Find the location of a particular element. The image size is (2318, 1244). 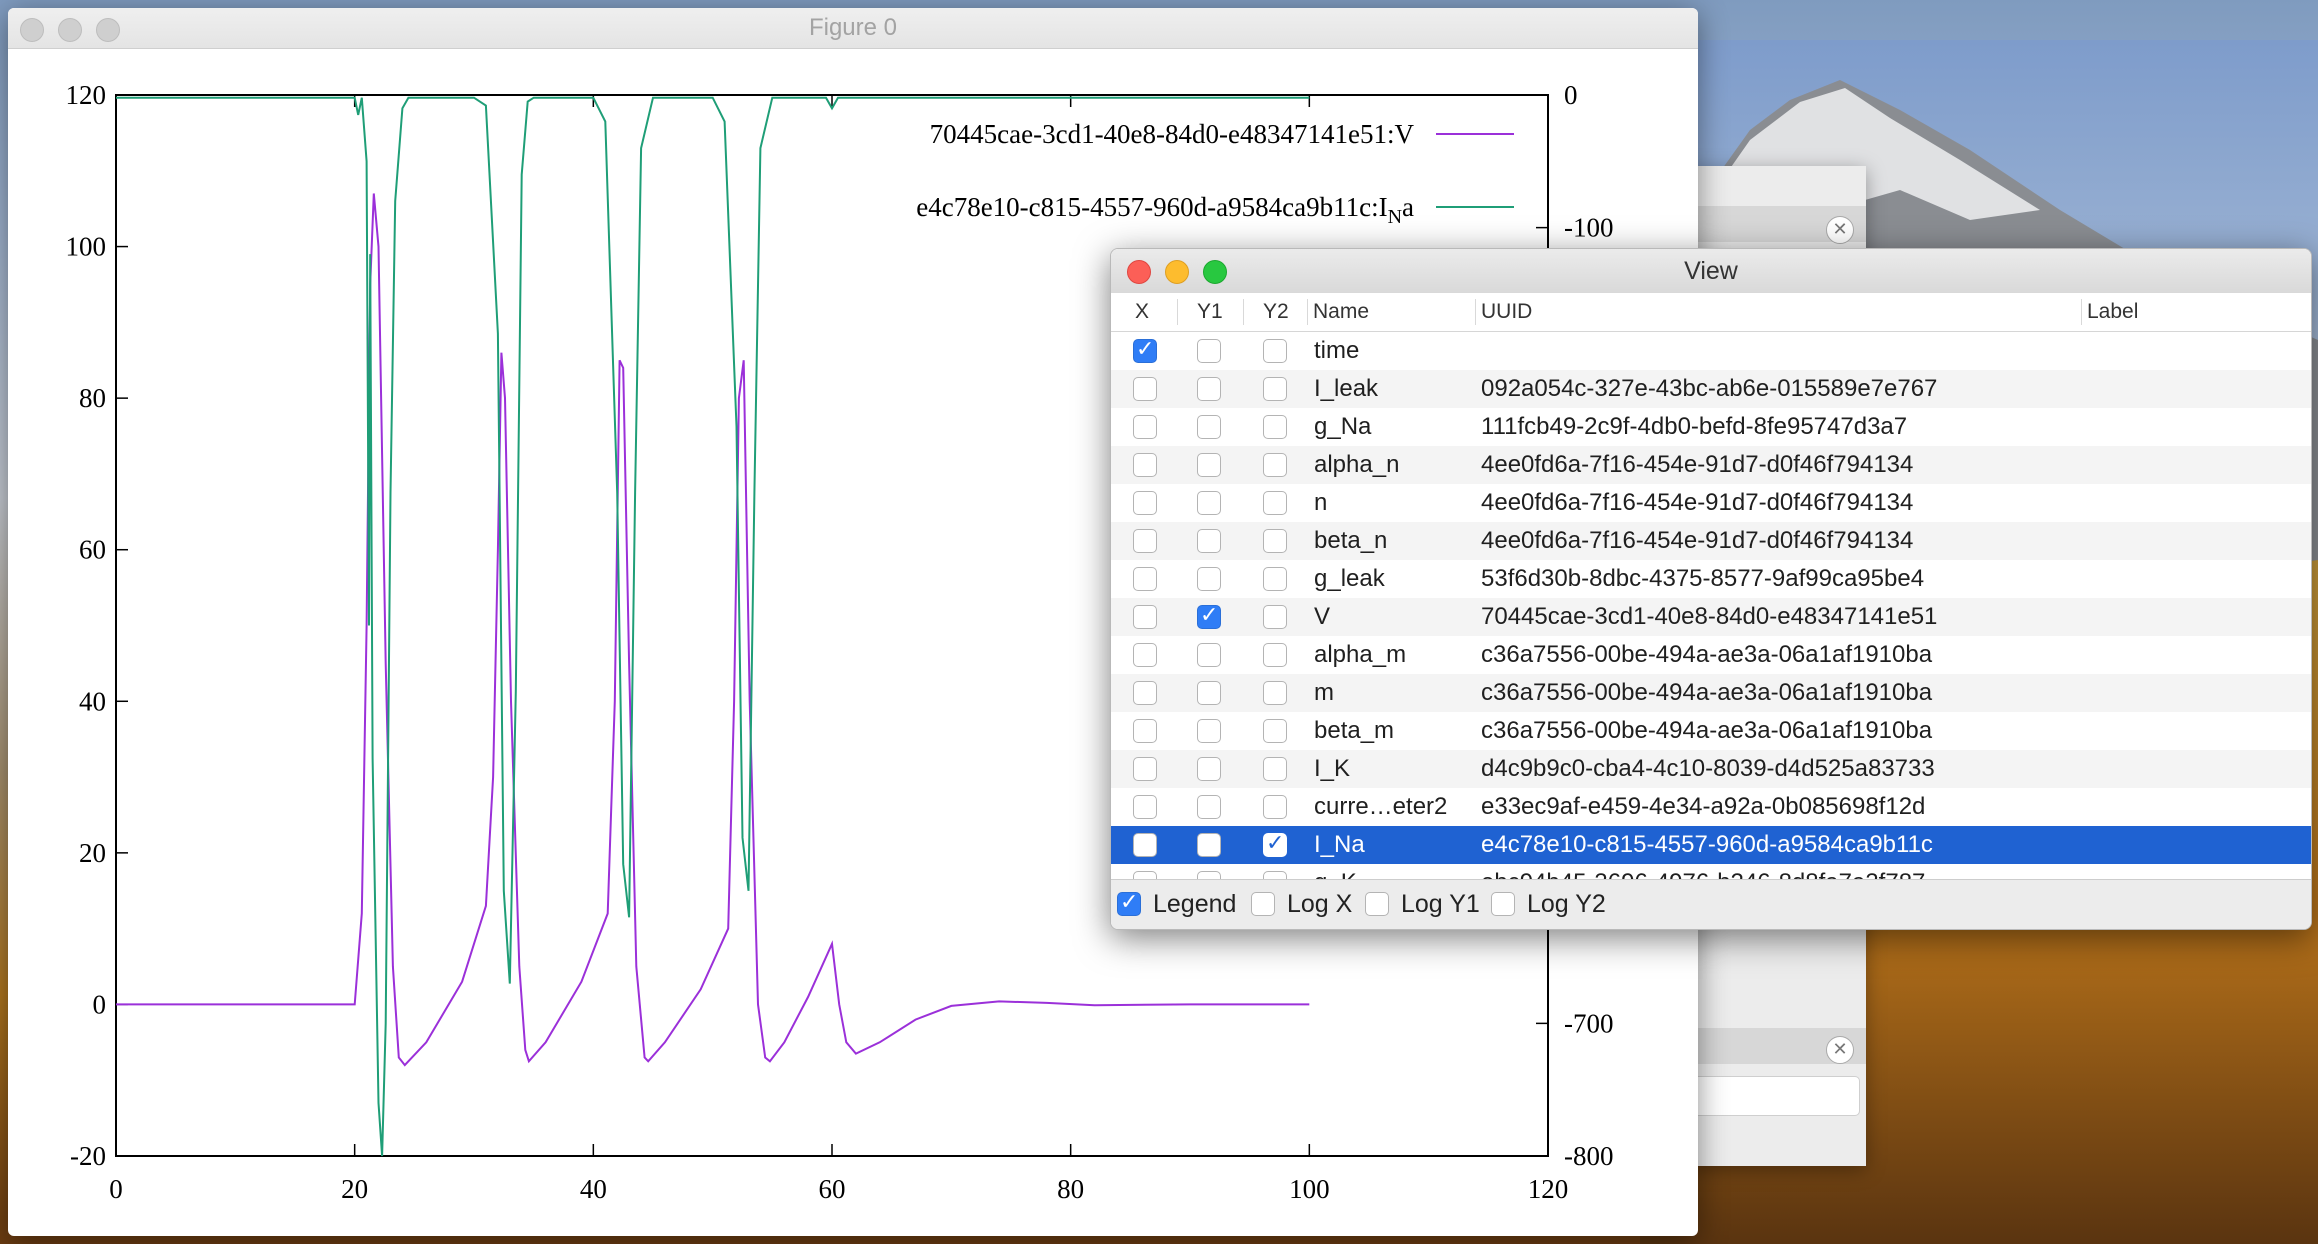

variable-name: g_leak is located at coordinates (1349, 578).